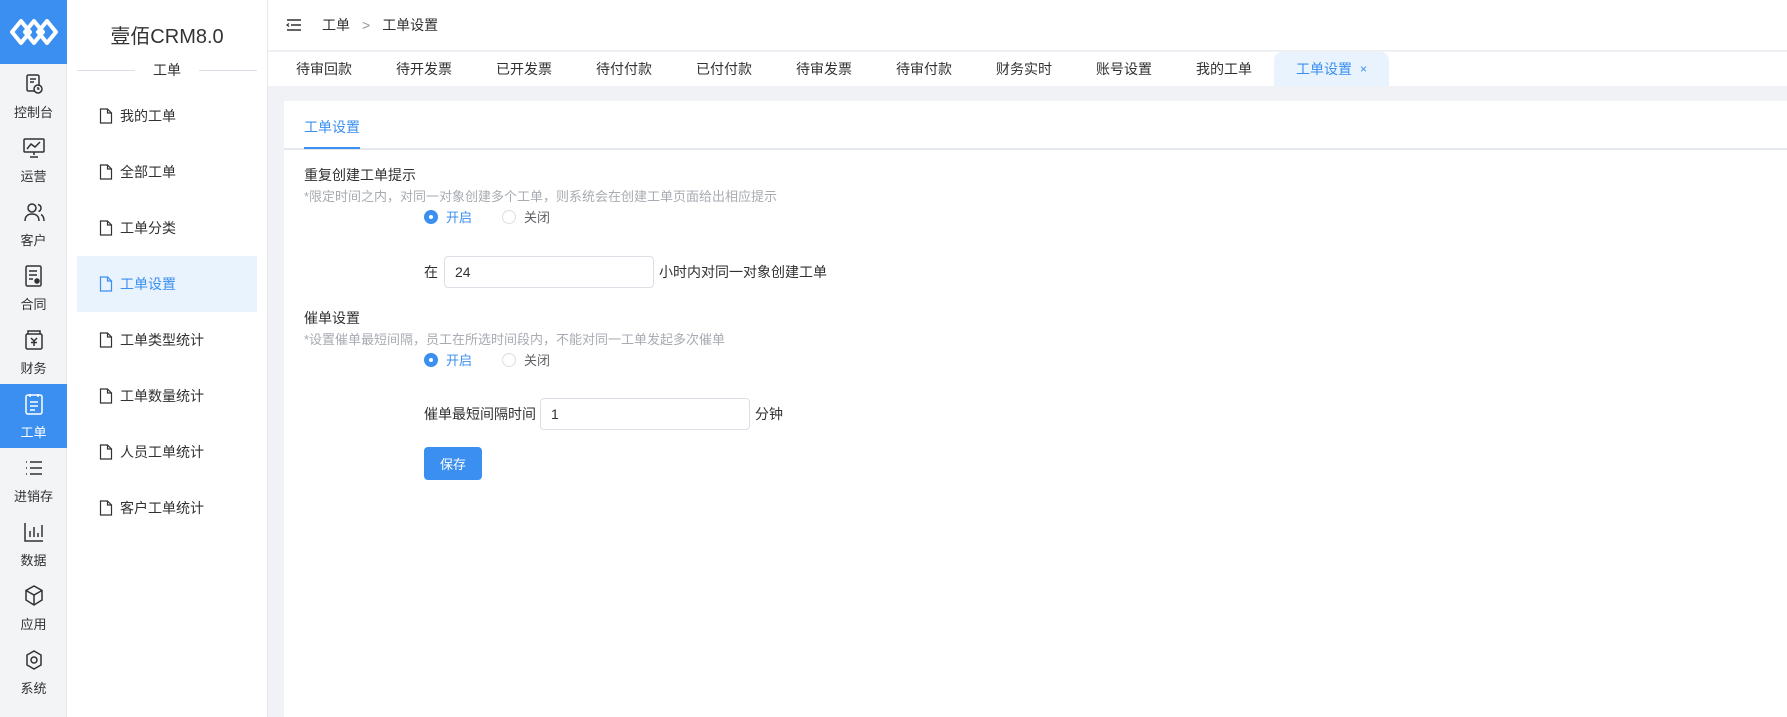 This screenshot has height=717, width=1787. Describe the element at coordinates (34, 211) in the screenshot. I see `users-icon` at that location.